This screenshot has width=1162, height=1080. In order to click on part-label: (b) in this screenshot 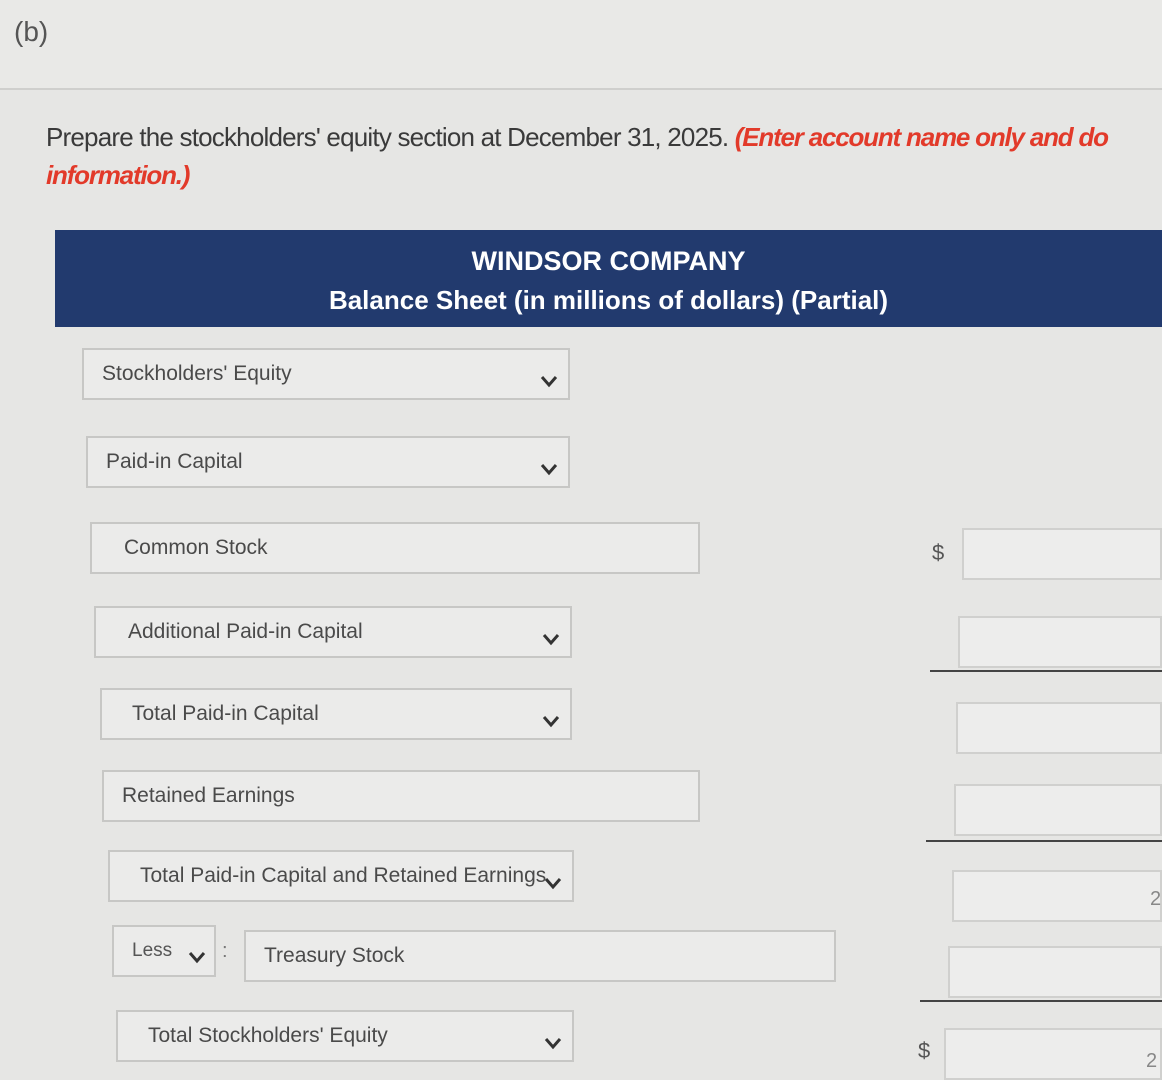, I will do `click(31, 31)`.